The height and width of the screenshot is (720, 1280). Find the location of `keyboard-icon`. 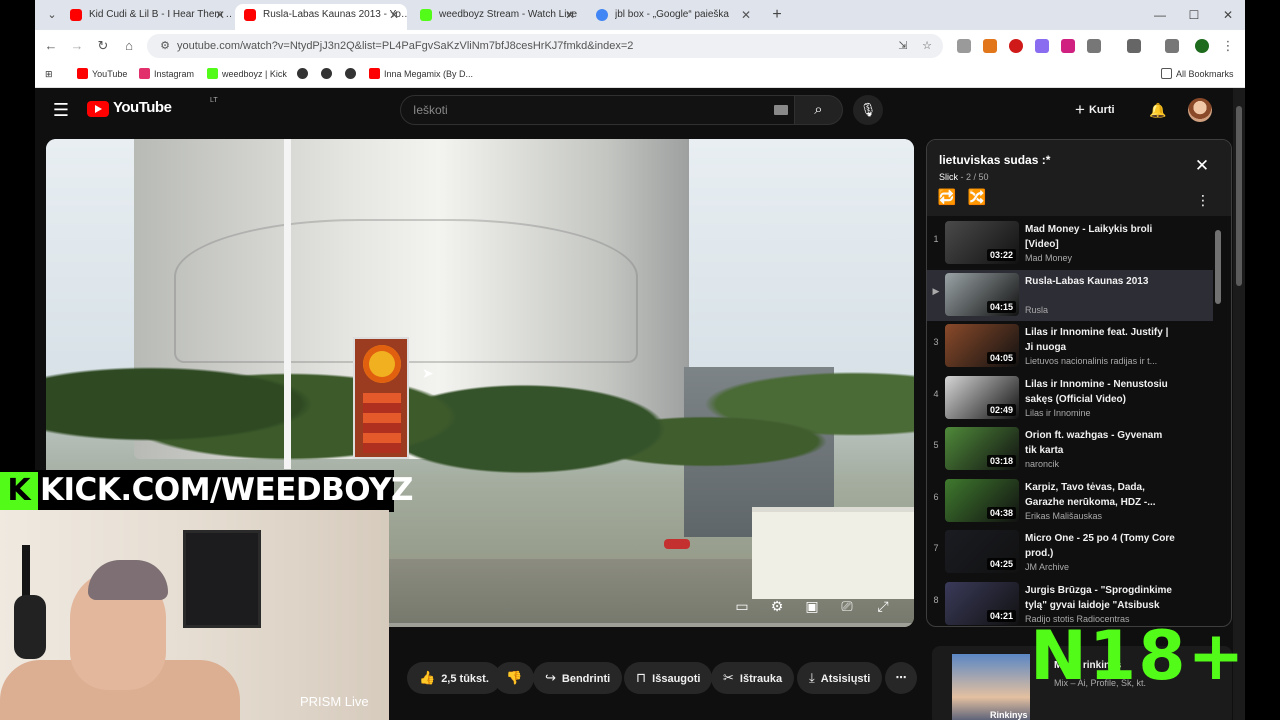

keyboard-icon is located at coordinates (781, 110).